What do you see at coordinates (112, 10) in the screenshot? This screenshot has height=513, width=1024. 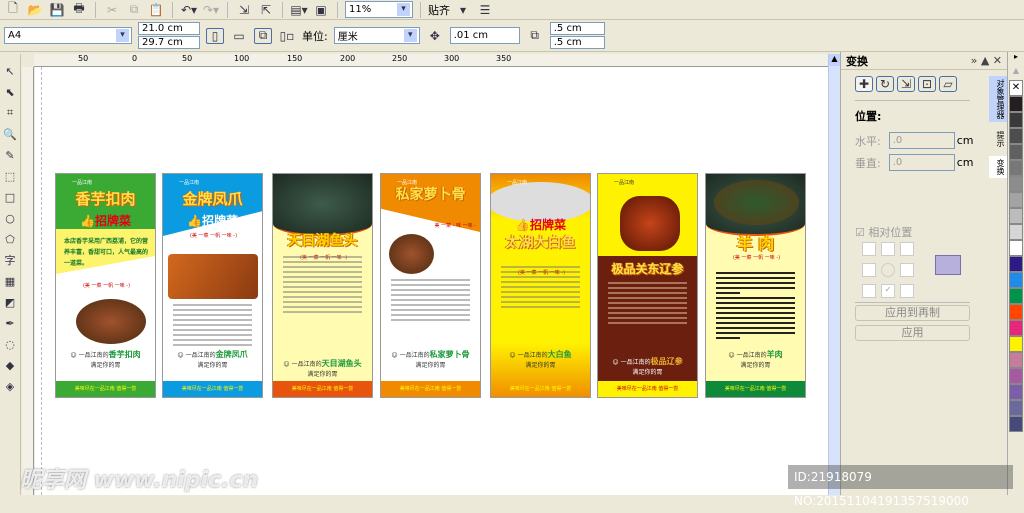 I see `cut-icon: ✂` at bounding box center [112, 10].